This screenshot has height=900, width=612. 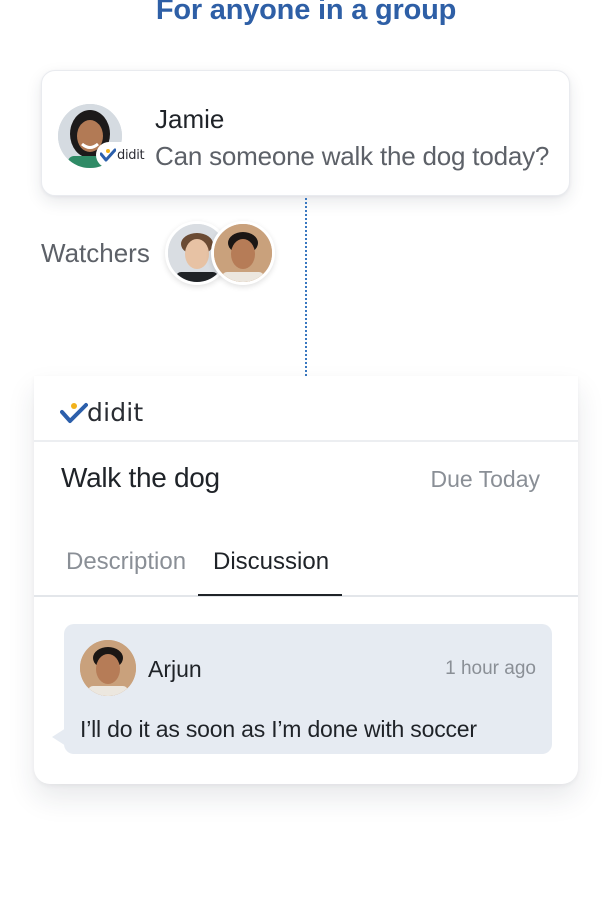 I want to click on didit-badge: didit, so click(x=122, y=155).